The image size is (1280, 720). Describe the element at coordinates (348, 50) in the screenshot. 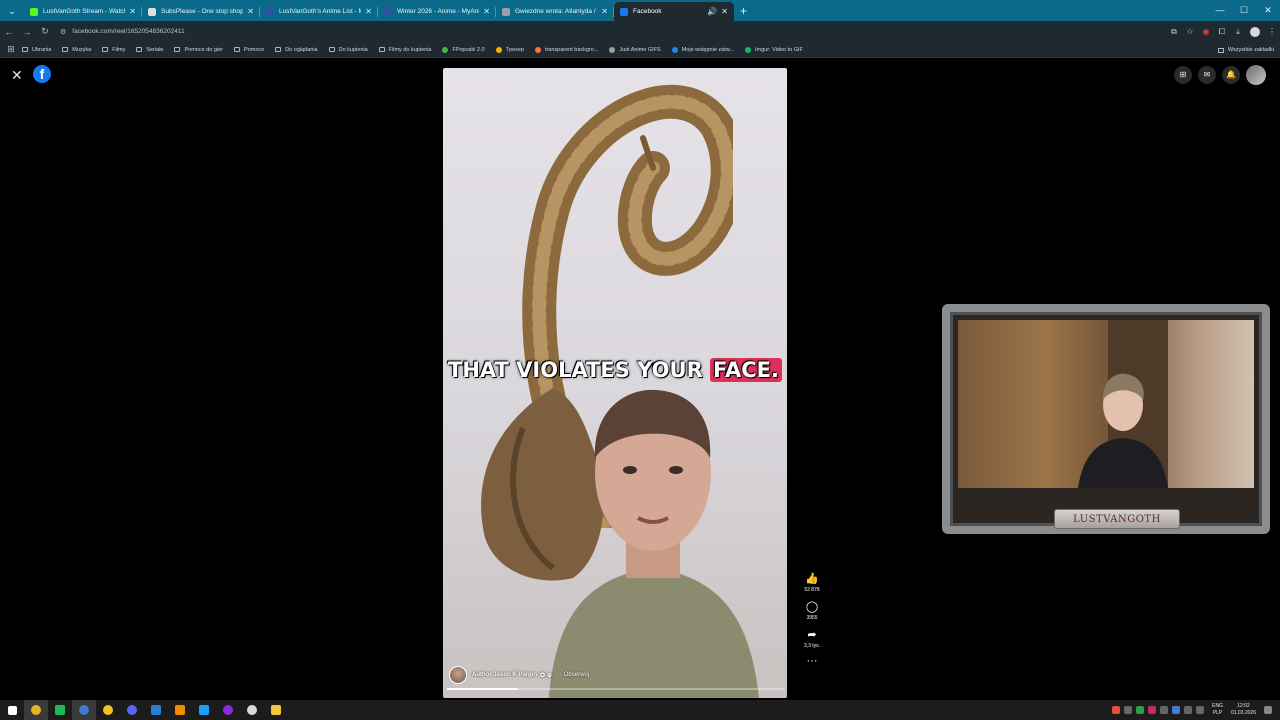

I see `bookmark-item: Do kupienia` at that location.